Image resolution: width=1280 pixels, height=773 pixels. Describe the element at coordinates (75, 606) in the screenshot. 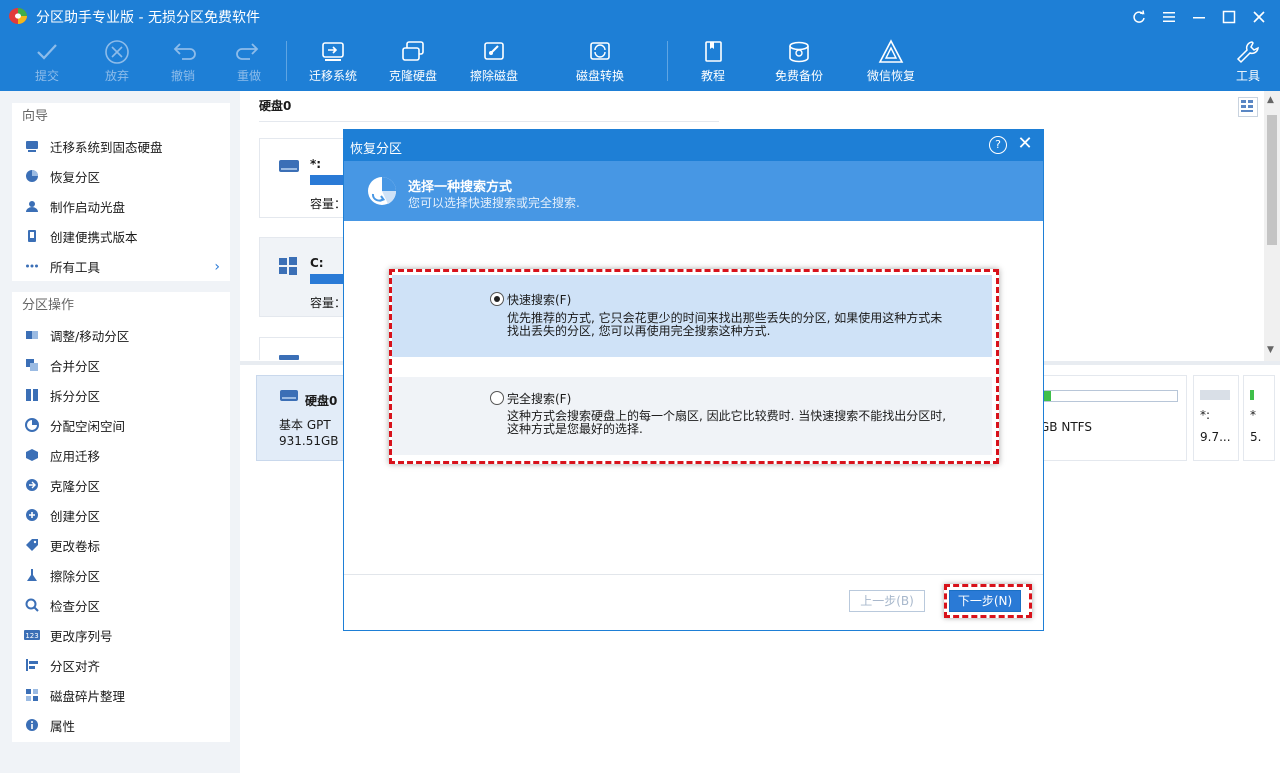

I see `sidebar-item-label: 检查分区` at that location.